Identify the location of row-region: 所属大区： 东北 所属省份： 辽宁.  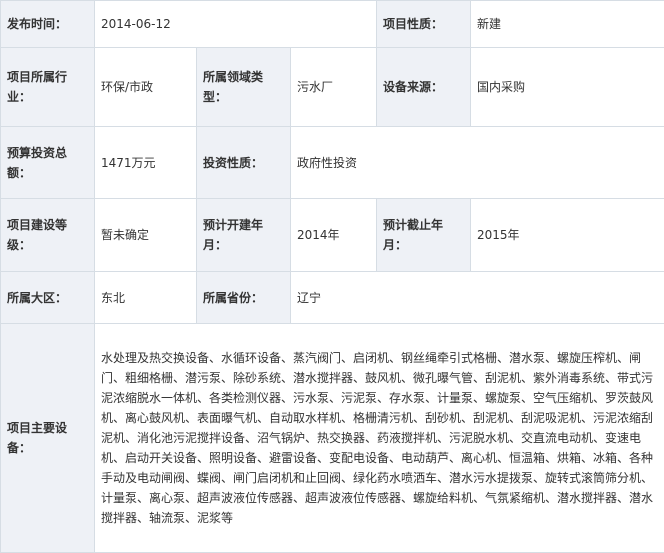
(332, 298).